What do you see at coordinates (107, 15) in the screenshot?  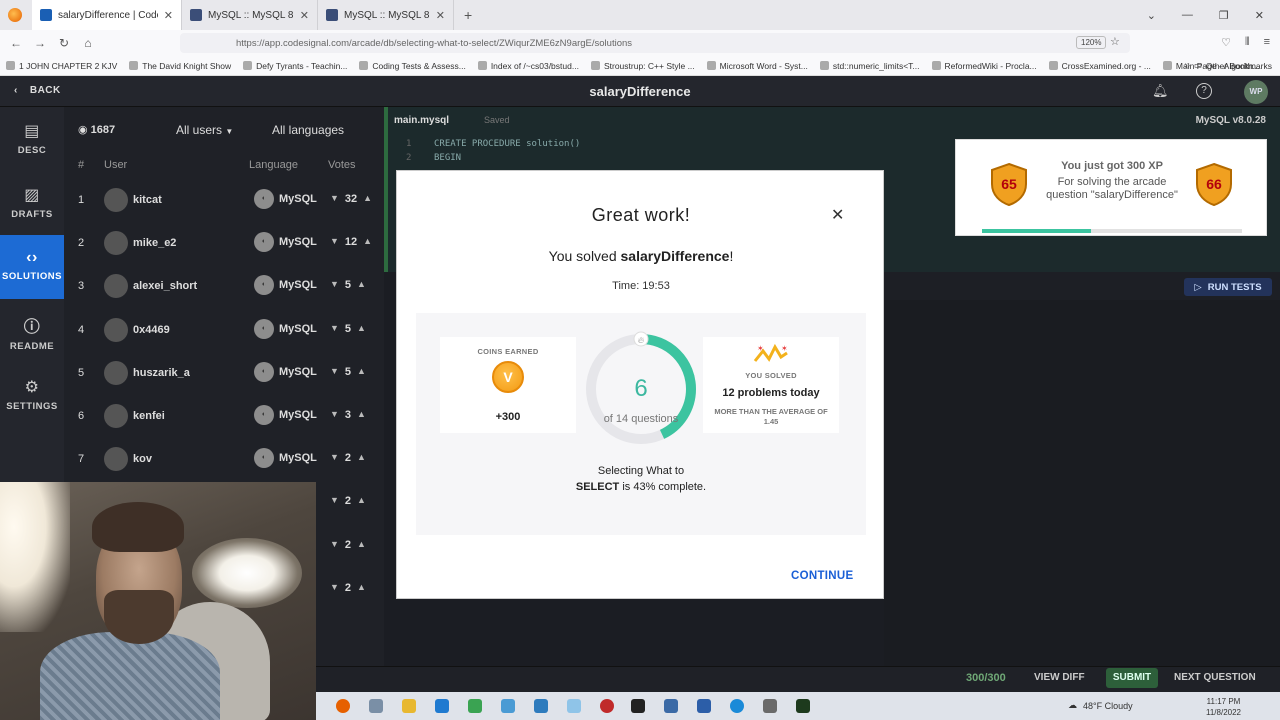 I see `tab-codesignal: salaryDifference | CodeSignal ✕` at bounding box center [107, 15].